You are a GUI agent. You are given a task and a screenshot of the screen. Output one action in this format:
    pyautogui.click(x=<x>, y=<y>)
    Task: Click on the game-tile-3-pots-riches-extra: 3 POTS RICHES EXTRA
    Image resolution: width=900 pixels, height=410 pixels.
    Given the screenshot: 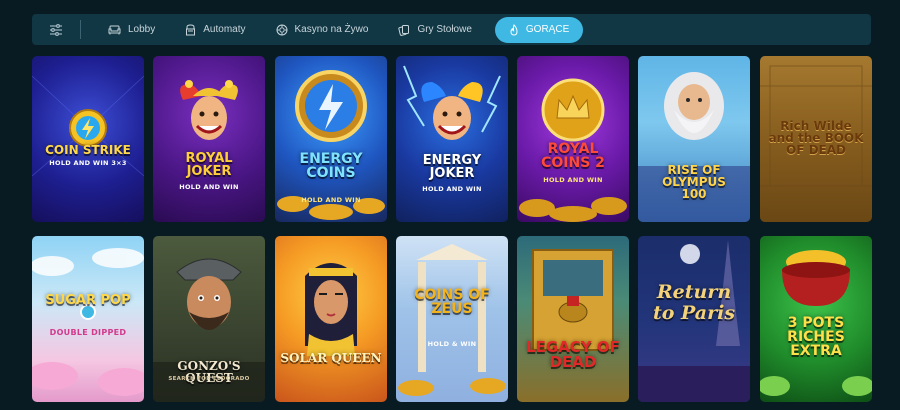 What is the action you would take?
    pyautogui.click(x=816, y=319)
    